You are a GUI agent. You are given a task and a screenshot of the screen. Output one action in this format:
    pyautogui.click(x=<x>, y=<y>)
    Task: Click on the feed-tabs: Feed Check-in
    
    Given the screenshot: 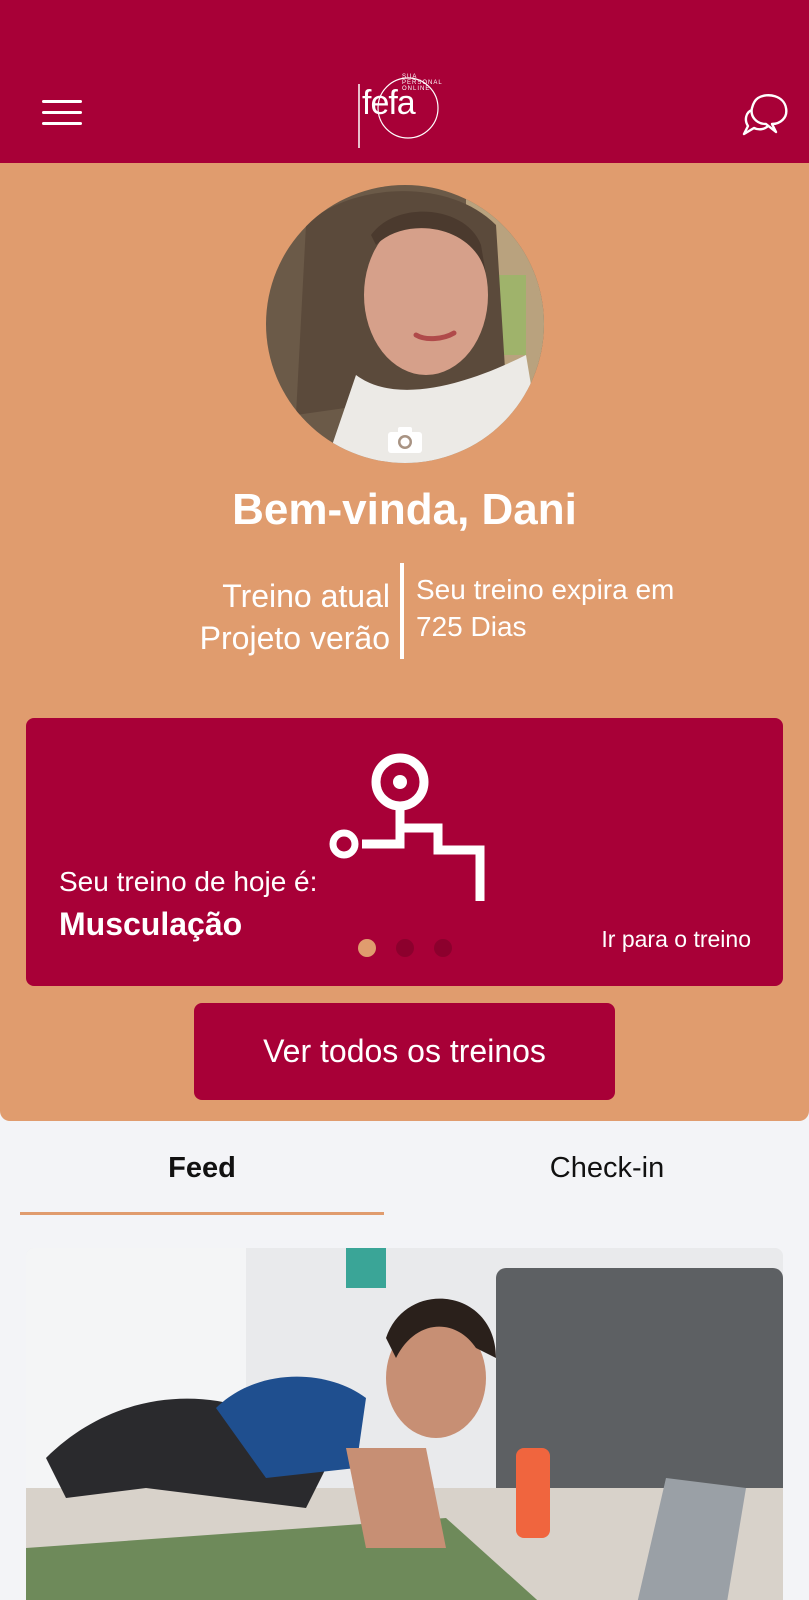 What is the action you would take?
    pyautogui.click(x=404, y=1177)
    